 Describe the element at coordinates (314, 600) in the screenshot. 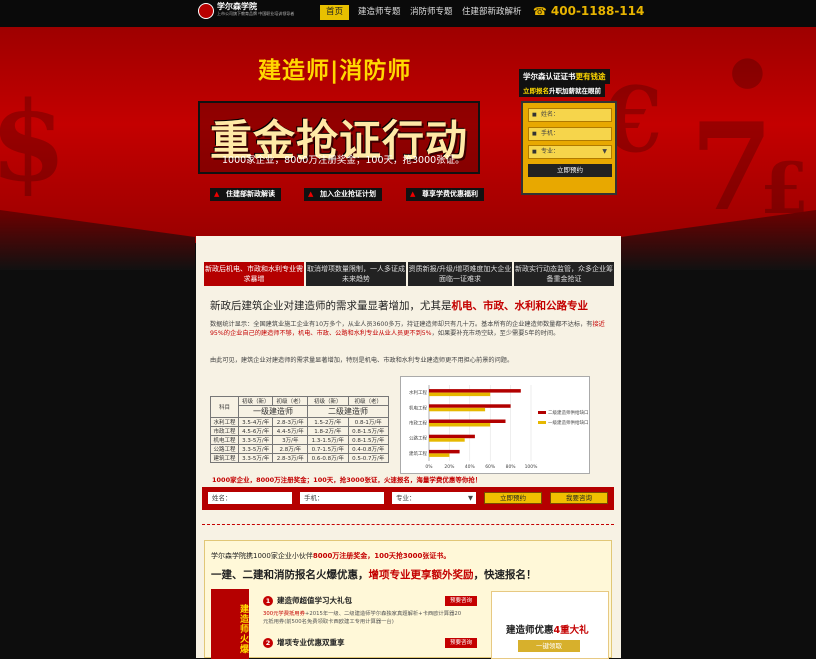

I see `gift-item-1-title: 建造师超值学习大礼包` at that location.